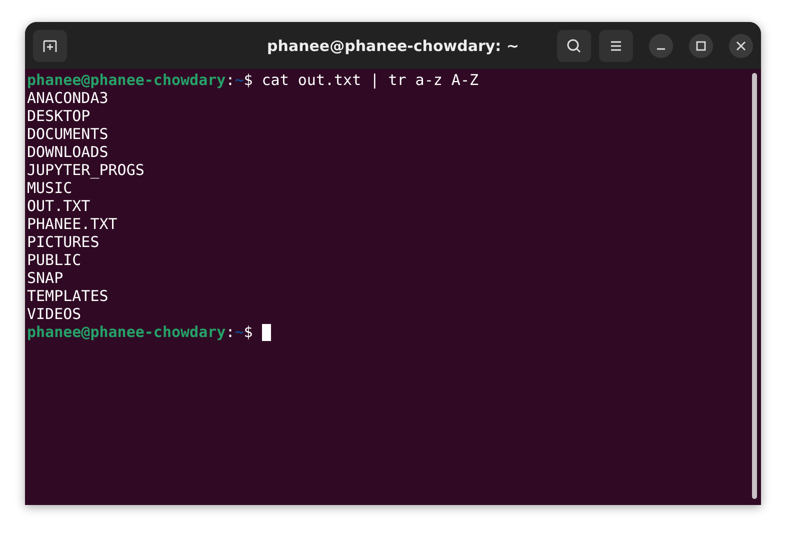 This screenshot has height=533, width=786. I want to click on menu-button, so click(616, 46).